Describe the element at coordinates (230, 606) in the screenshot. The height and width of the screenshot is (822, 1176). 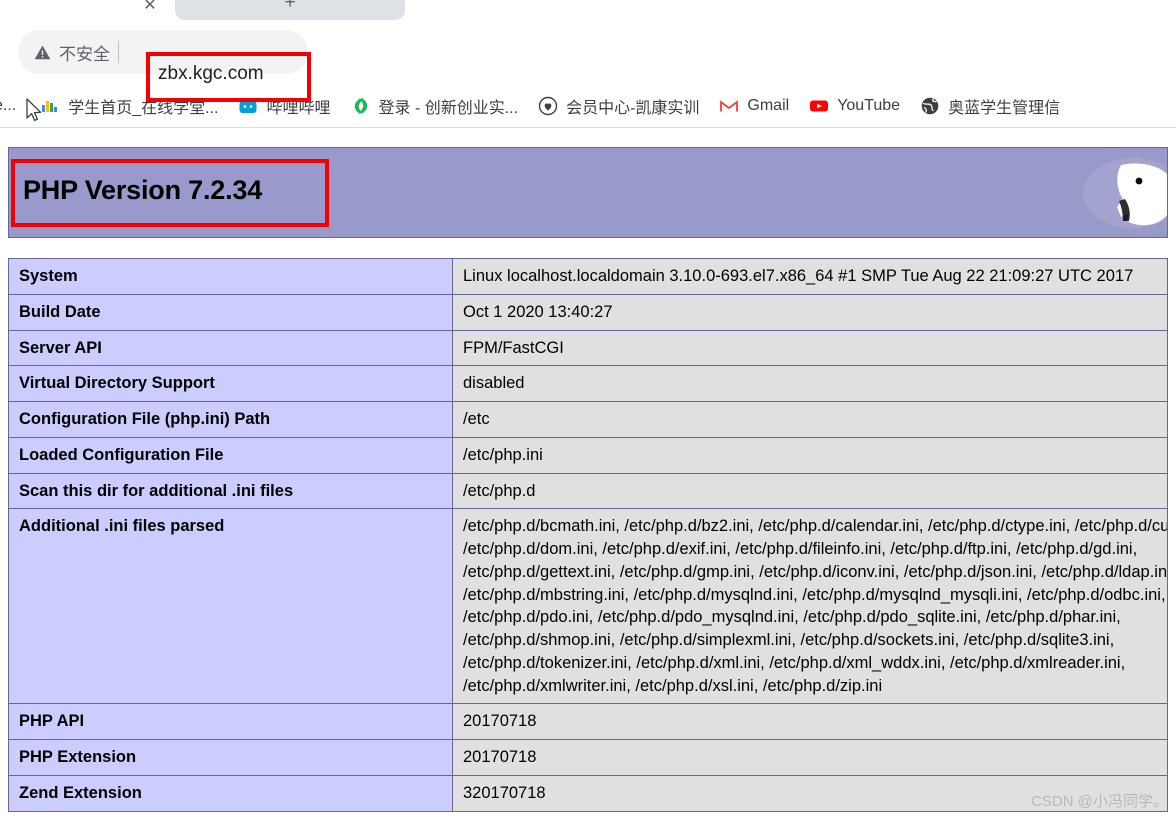
I see `row-key: Additional .ini files parsed` at that location.